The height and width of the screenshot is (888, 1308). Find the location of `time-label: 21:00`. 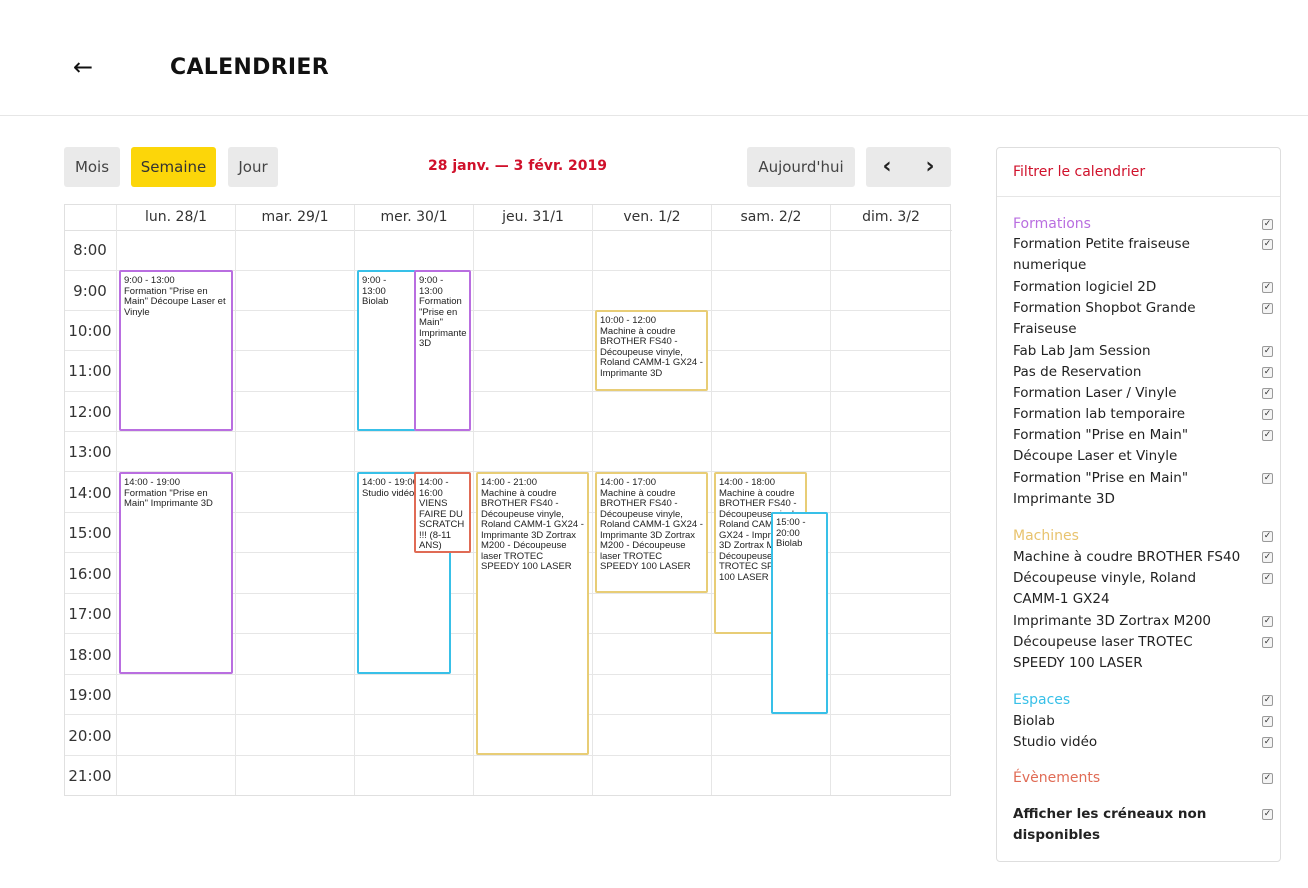

time-label: 21:00 is located at coordinates (90, 776).